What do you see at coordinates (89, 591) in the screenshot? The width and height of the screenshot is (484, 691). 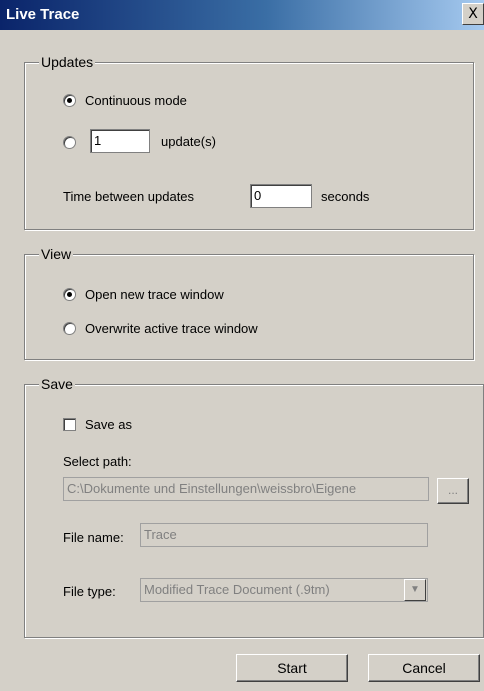 I see `file-type-label: File type:` at bounding box center [89, 591].